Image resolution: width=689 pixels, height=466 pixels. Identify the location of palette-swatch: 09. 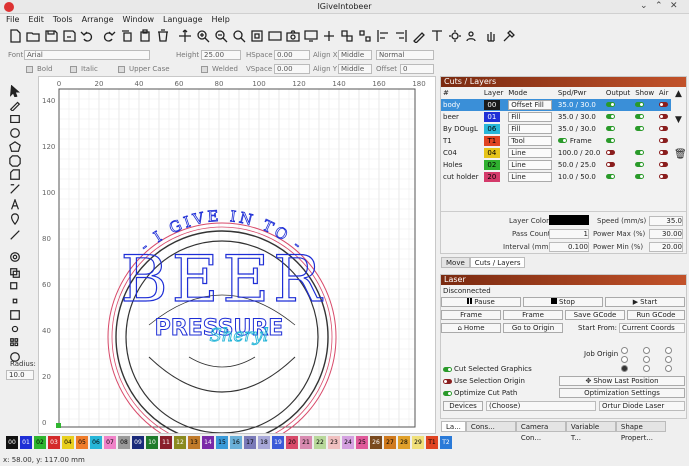
(138, 442).